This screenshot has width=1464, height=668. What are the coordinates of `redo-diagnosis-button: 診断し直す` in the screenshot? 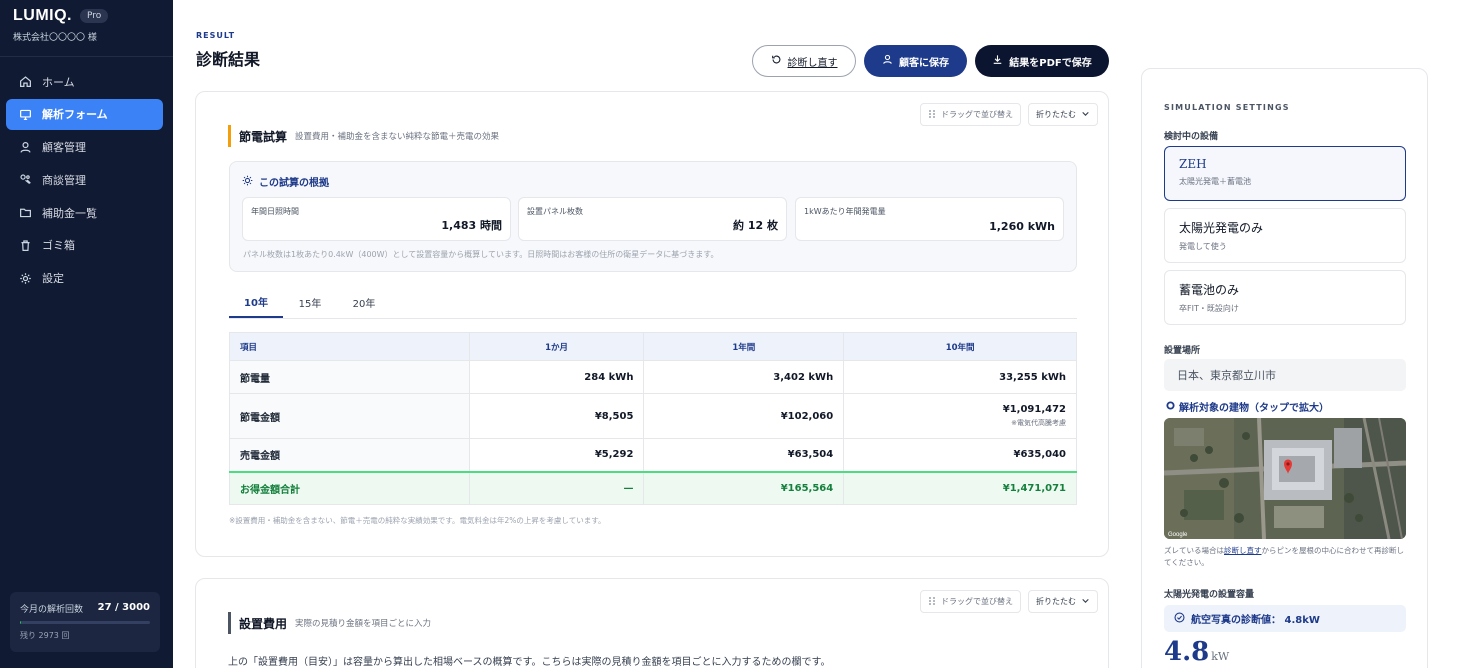 It's located at (804, 61).